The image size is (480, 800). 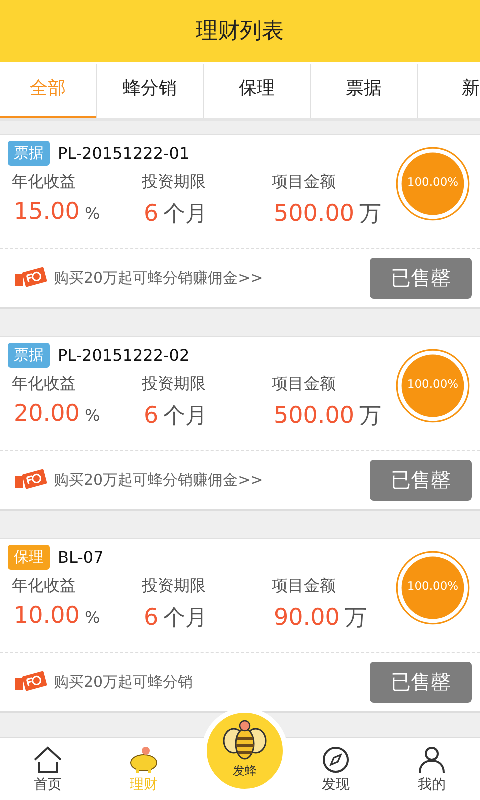 I want to click on home-icon, so click(x=48, y=760).